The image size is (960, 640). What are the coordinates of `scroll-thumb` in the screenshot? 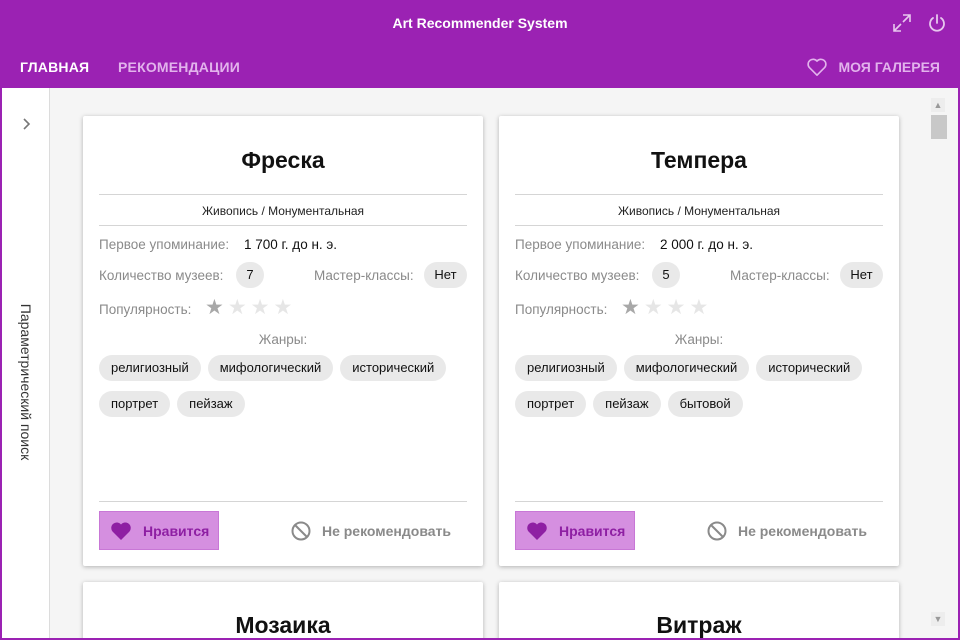 It's located at (939, 127).